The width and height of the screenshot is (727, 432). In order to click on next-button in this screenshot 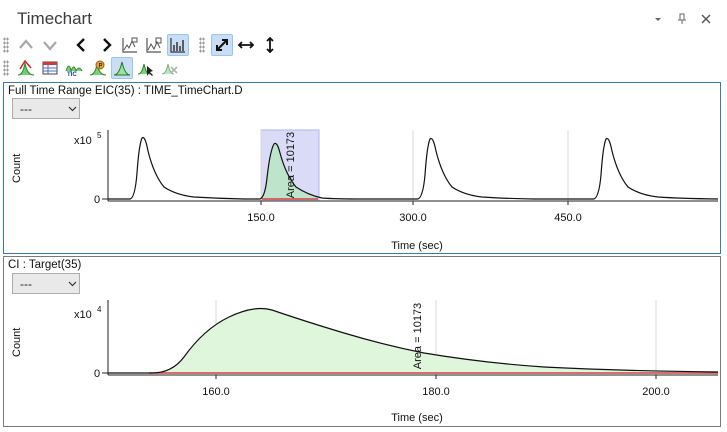, I will do `click(106, 45)`.